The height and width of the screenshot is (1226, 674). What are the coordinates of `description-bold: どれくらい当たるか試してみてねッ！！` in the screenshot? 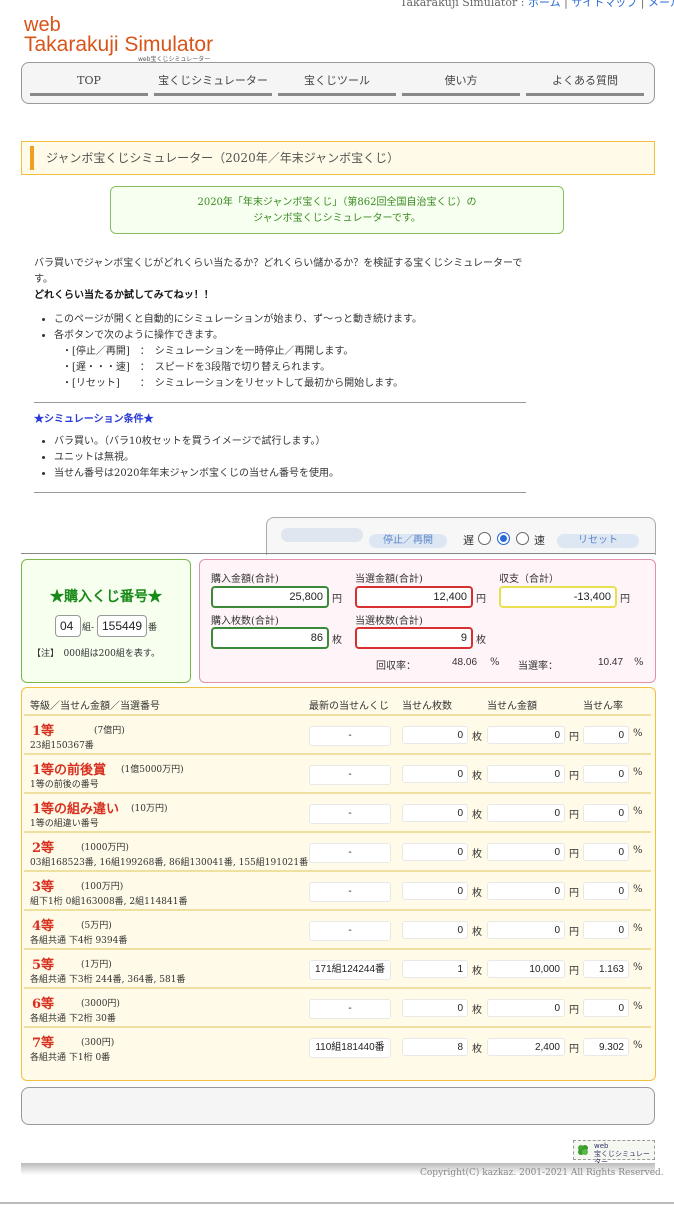 It's located at (124, 295).